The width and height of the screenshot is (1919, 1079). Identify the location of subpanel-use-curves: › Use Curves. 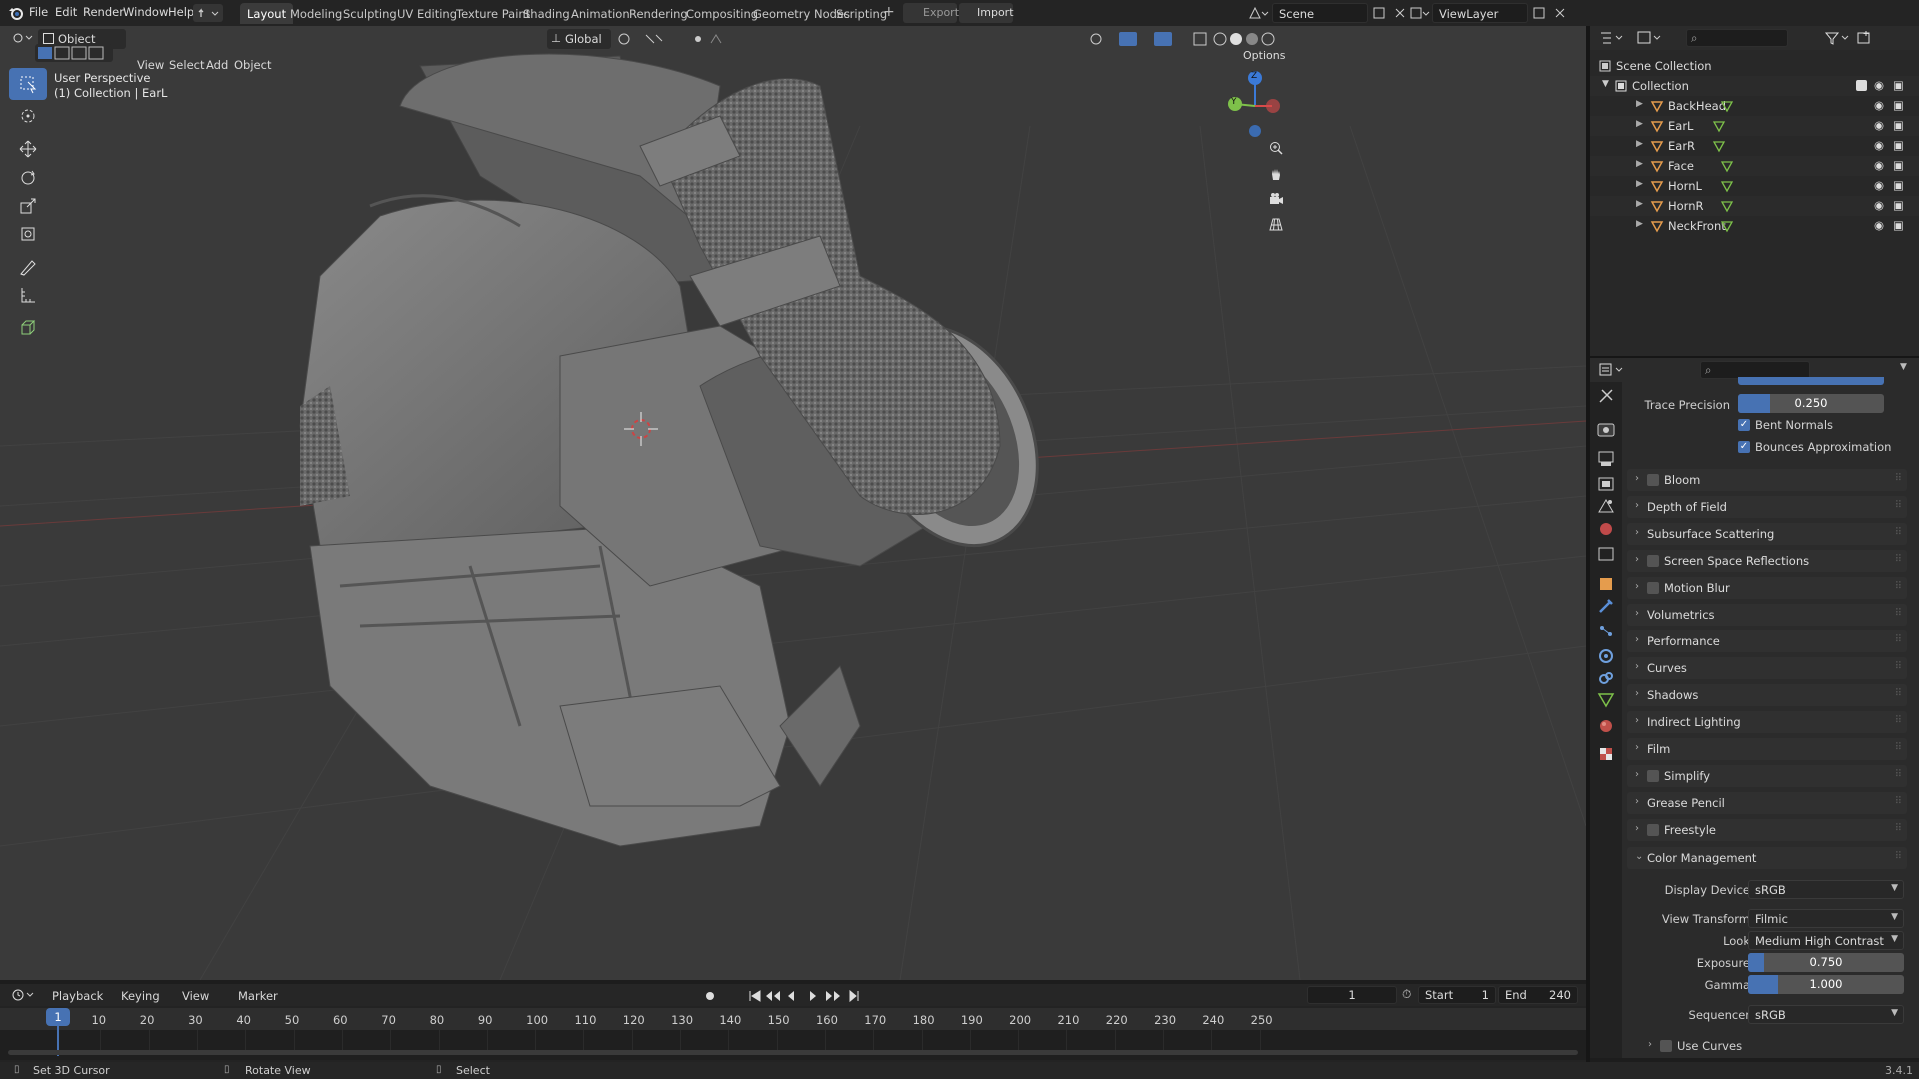
(1775, 1046).